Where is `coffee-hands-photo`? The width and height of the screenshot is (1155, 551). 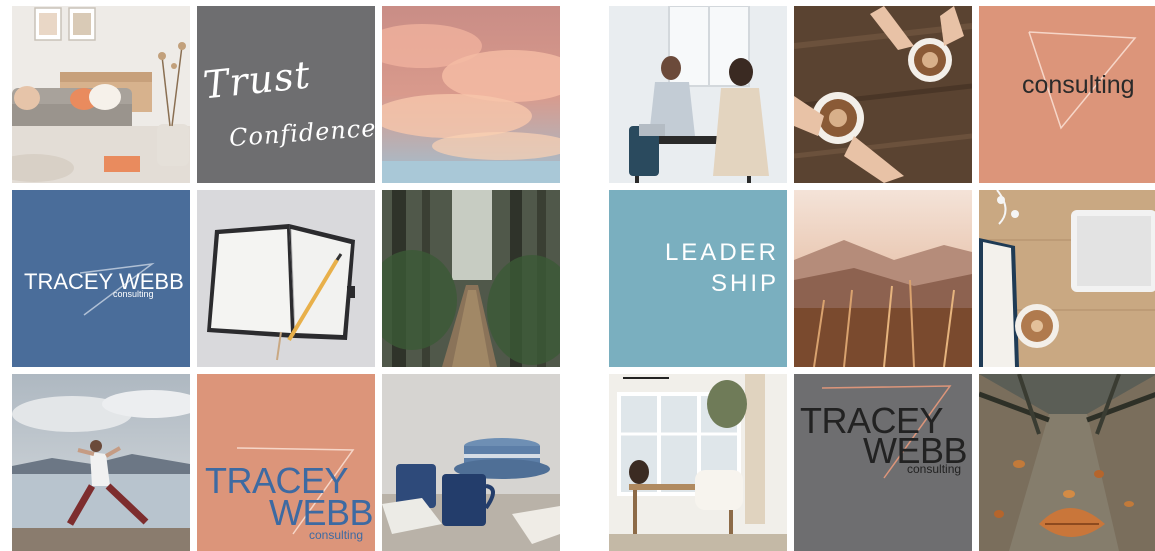 coffee-hands-photo is located at coordinates (883, 94).